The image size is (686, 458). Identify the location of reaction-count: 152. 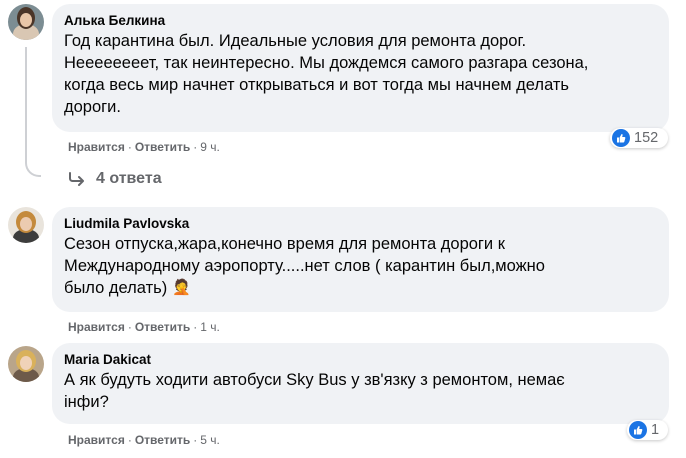
(639, 138).